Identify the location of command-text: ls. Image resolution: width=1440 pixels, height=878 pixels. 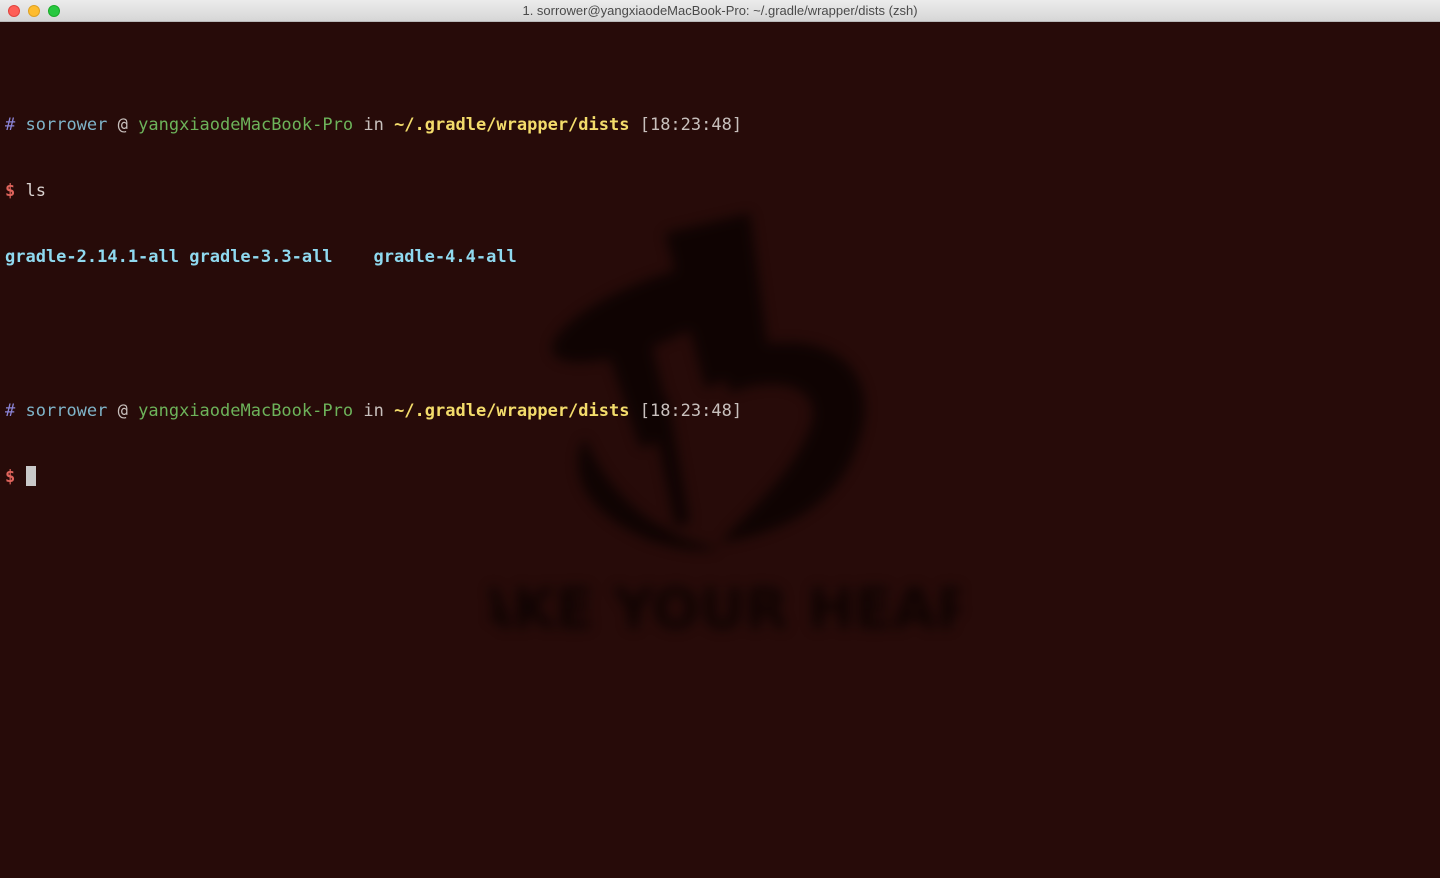
(35, 191).